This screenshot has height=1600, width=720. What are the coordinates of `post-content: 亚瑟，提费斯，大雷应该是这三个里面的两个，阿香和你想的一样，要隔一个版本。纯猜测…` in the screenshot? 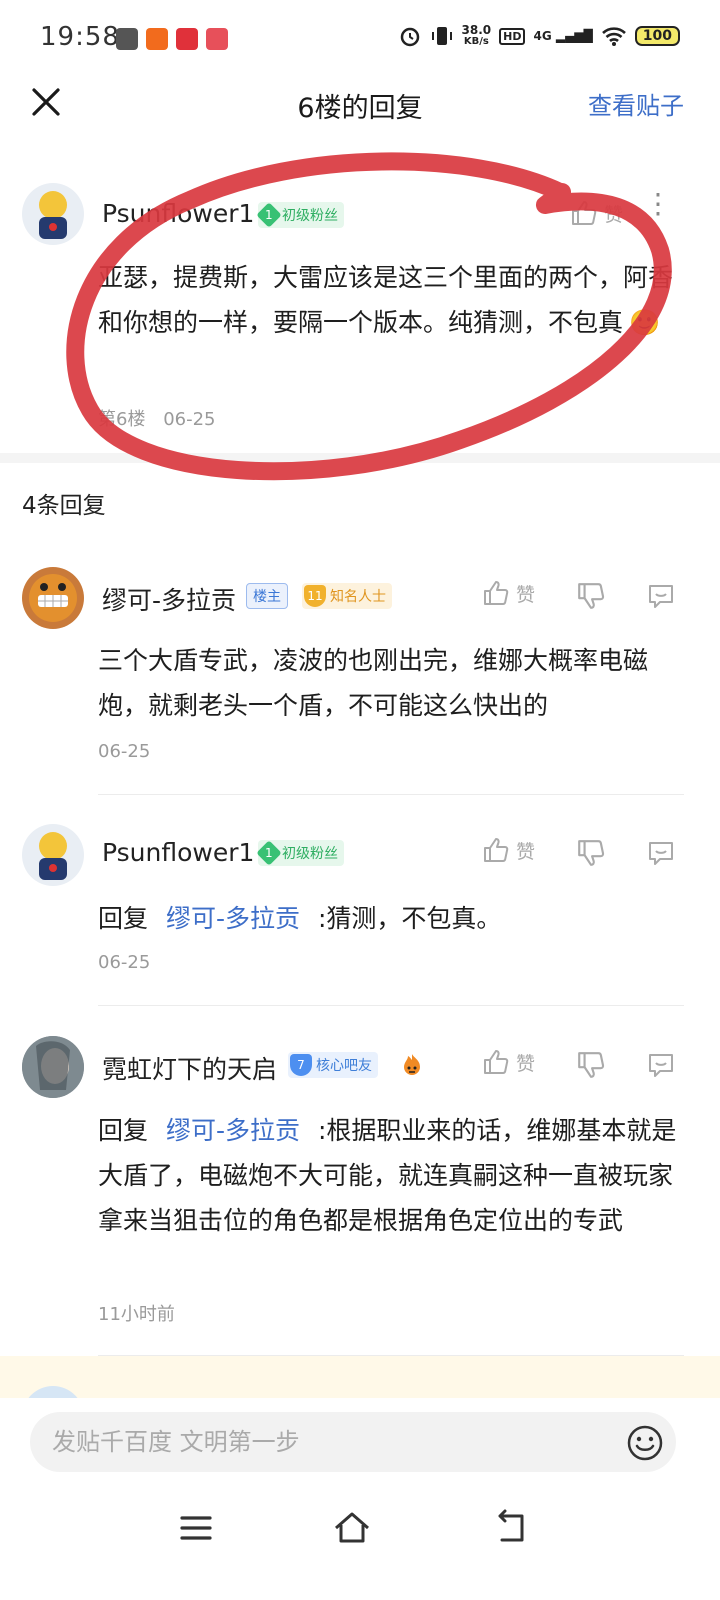 It's located at (386, 300).